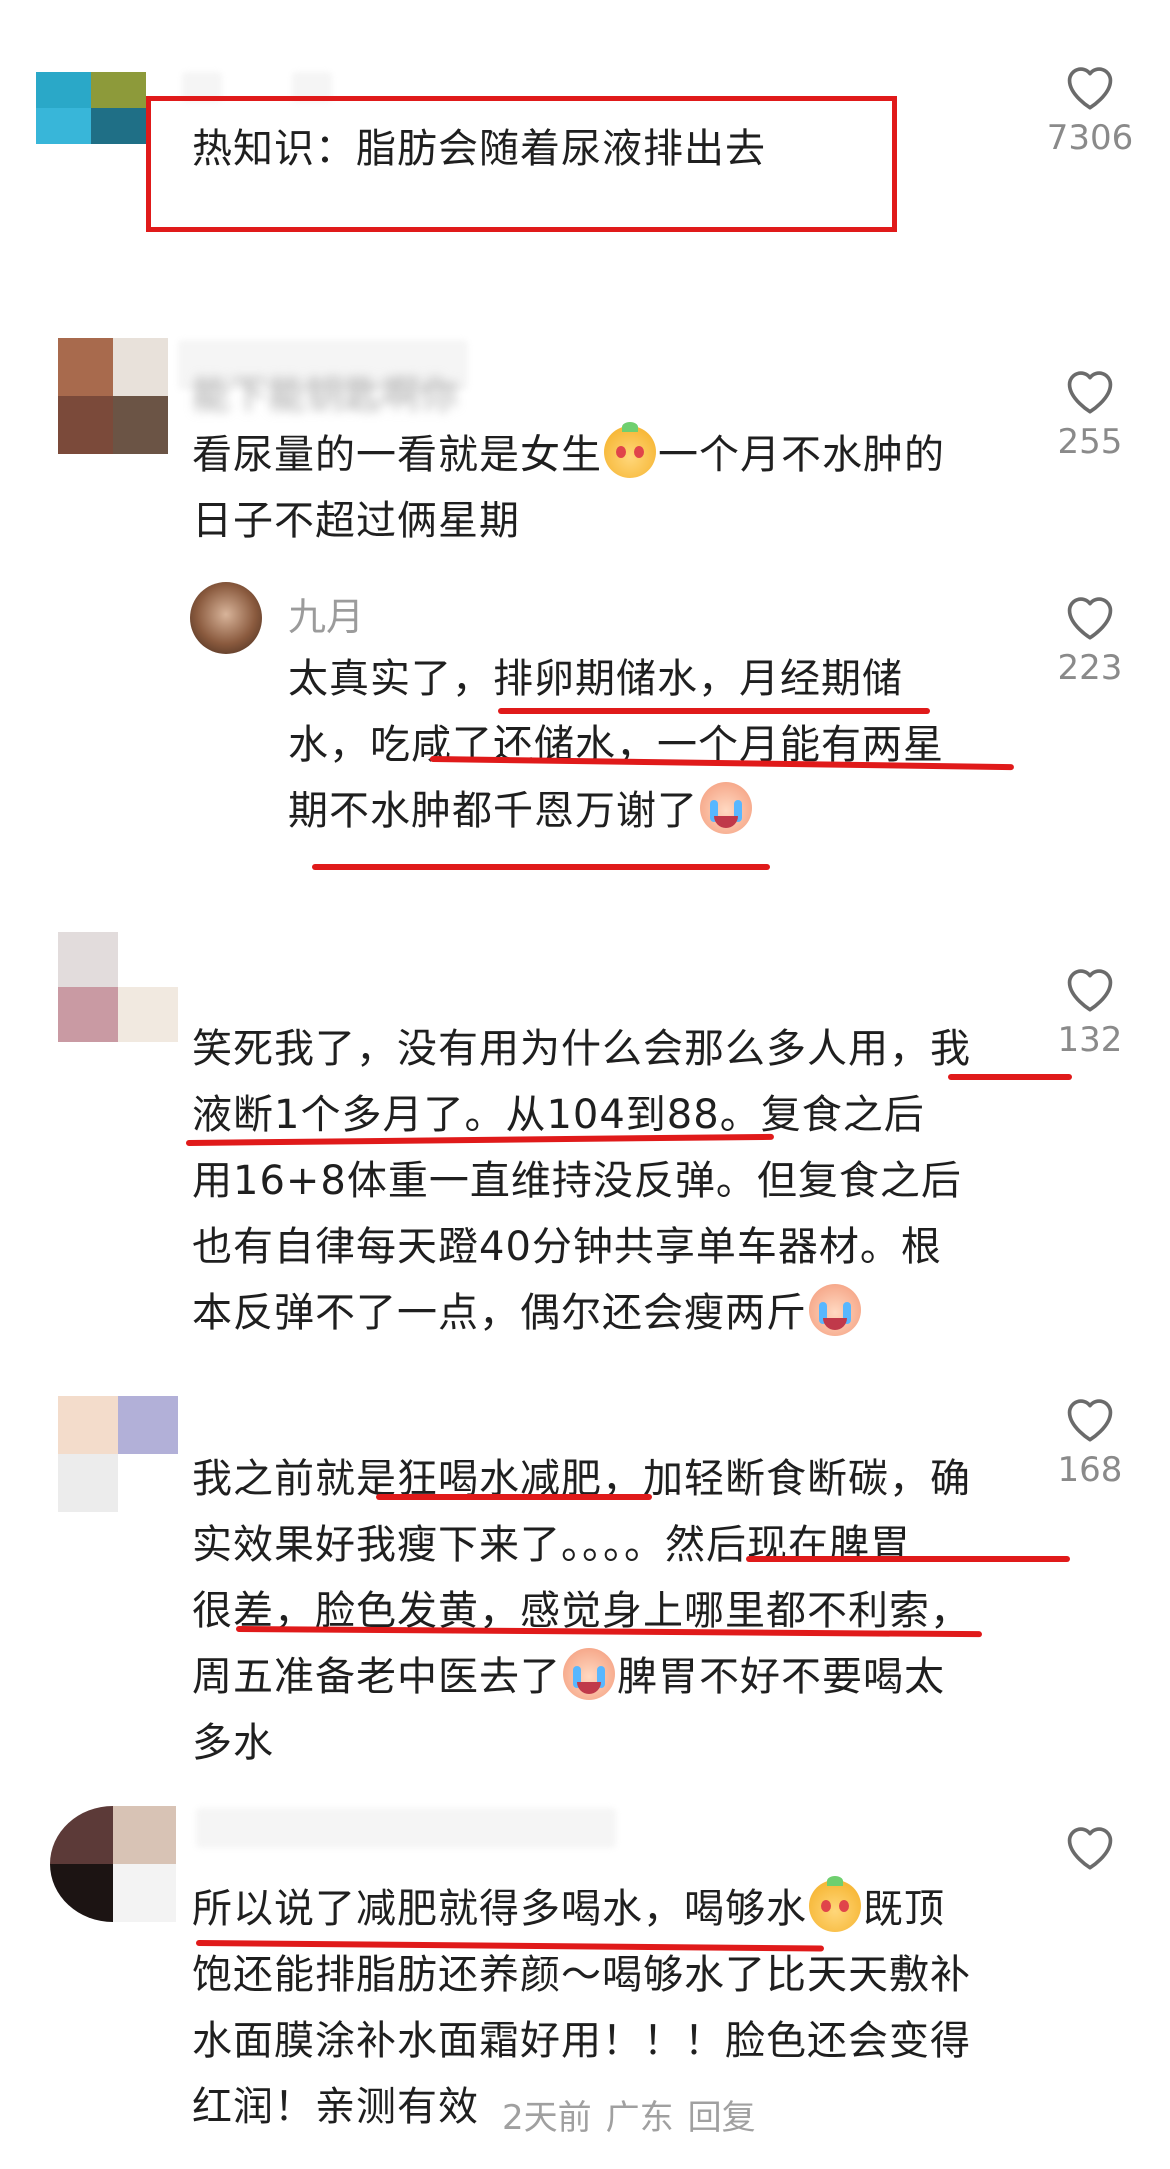 Image resolution: width=1170 pixels, height=2169 pixels. What do you see at coordinates (1090, 442) in the screenshot?
I see `like-count: 255` at bounding box center [1090, 442].